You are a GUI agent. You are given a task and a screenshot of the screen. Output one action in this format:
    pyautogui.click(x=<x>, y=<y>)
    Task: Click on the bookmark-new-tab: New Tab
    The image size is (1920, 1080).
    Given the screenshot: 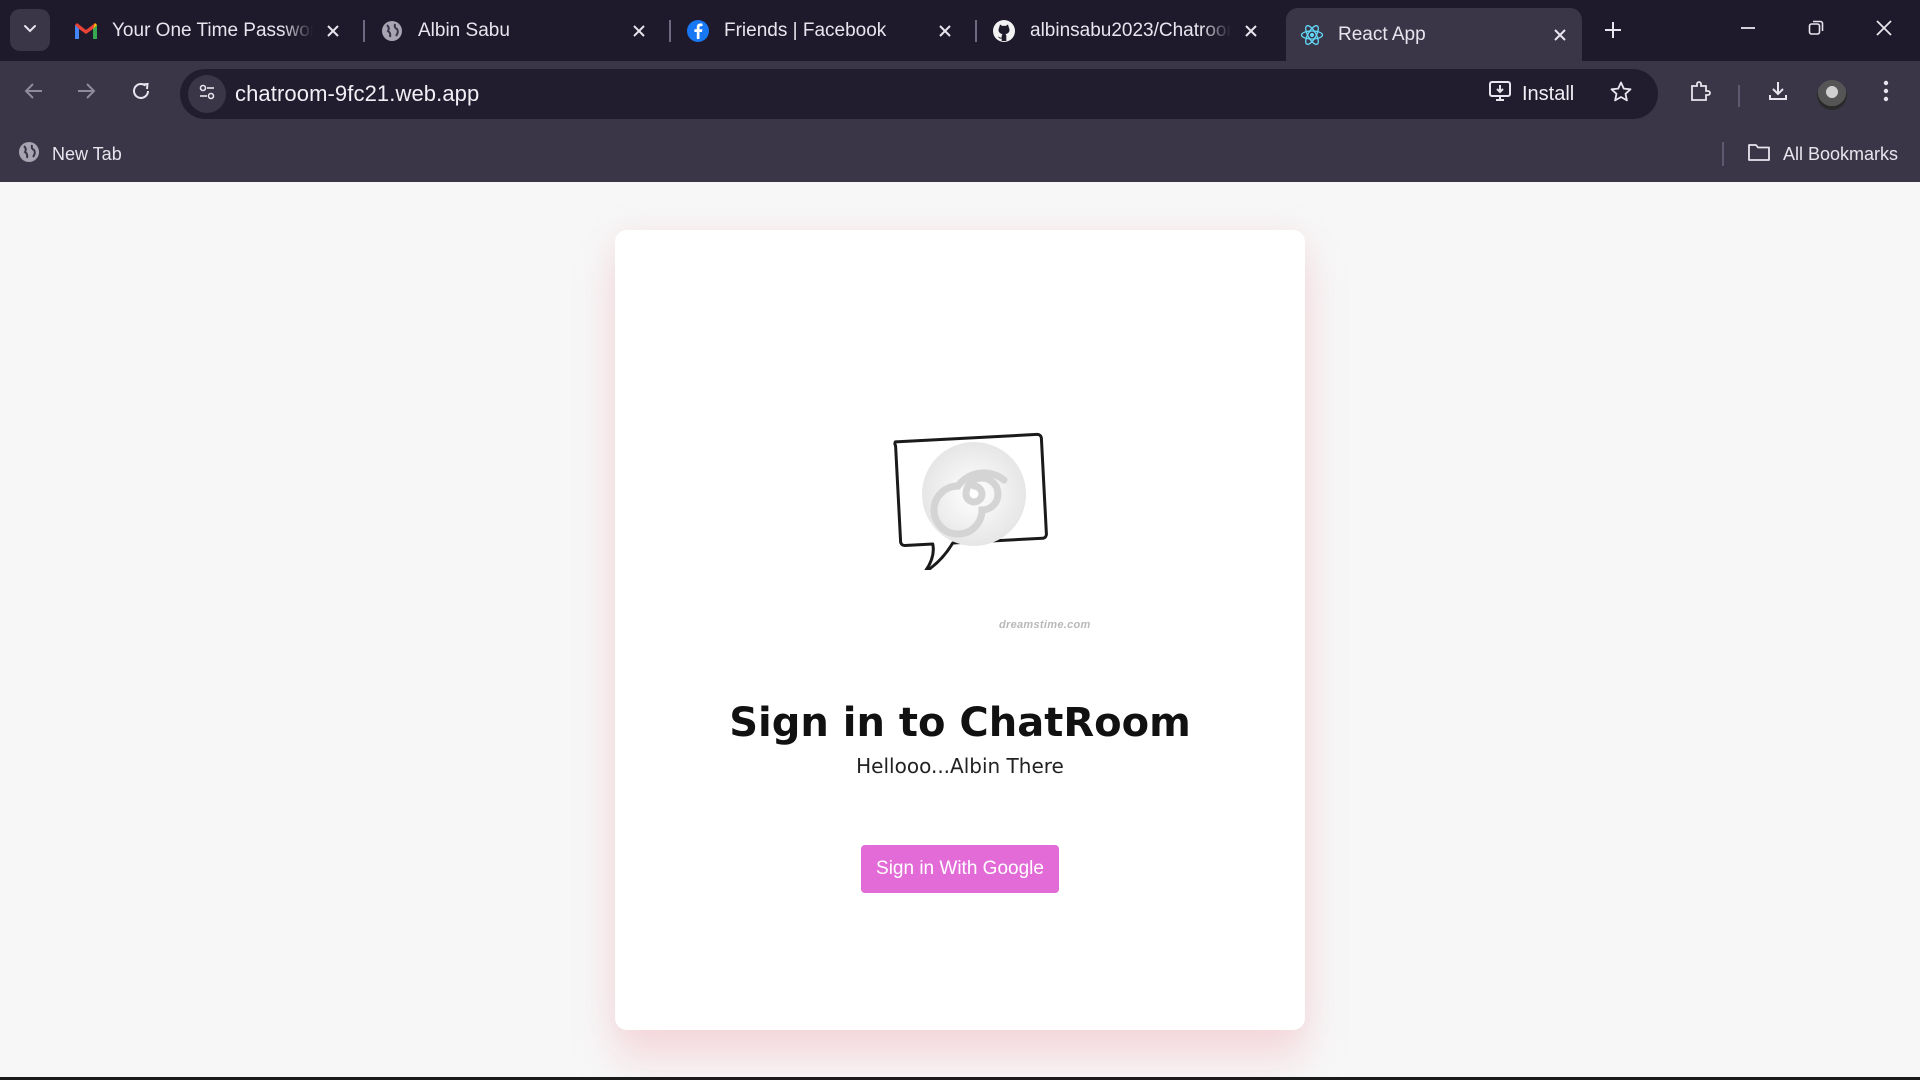 What is the action you would take?
    pyautogui.click(x=70, y=154)
    